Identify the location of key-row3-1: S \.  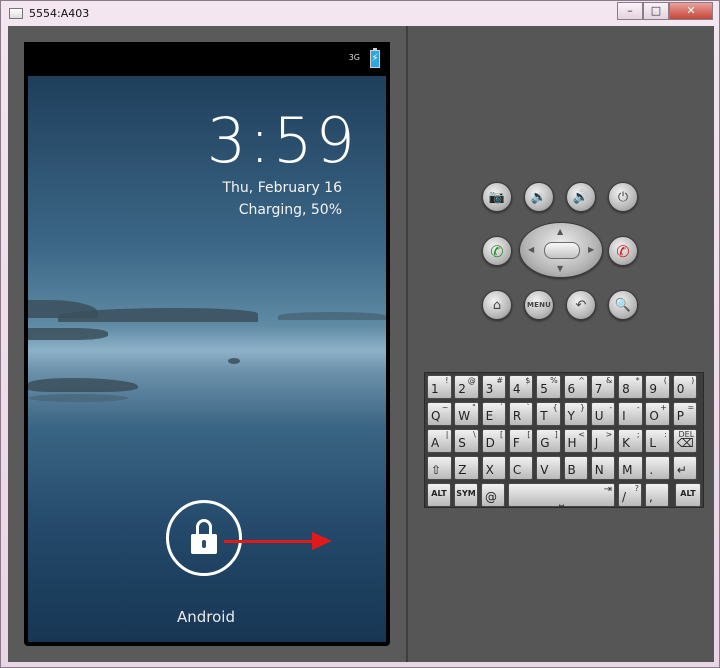
(466, 441).